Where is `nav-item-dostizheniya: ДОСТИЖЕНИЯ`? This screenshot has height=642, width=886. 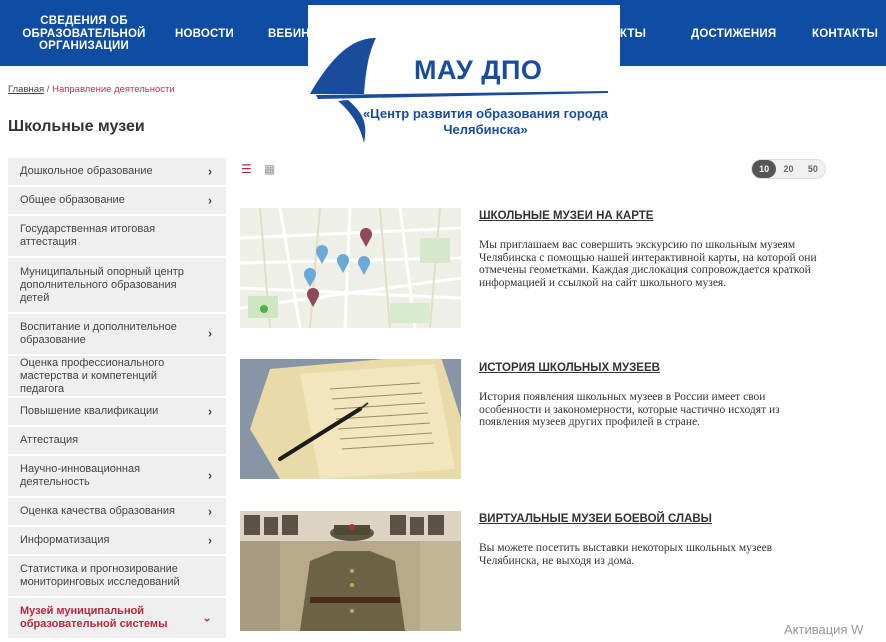
nav-item-dostizheniya: ДОСТИЖЕНИЯ is located at coordinates (733, 34).